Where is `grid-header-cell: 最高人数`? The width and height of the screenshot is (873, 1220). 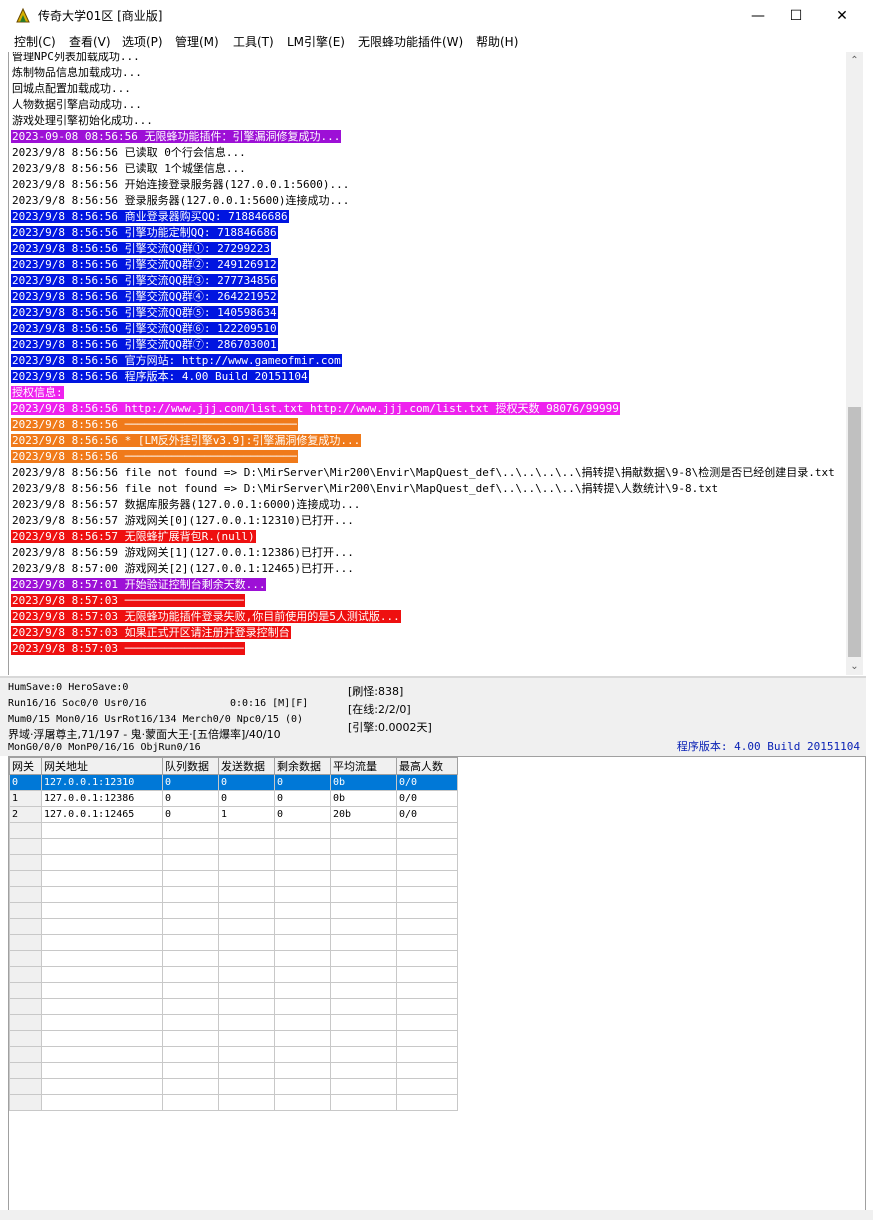
grid-header-cell: 最高人数 is located at coordinates (427, 766).